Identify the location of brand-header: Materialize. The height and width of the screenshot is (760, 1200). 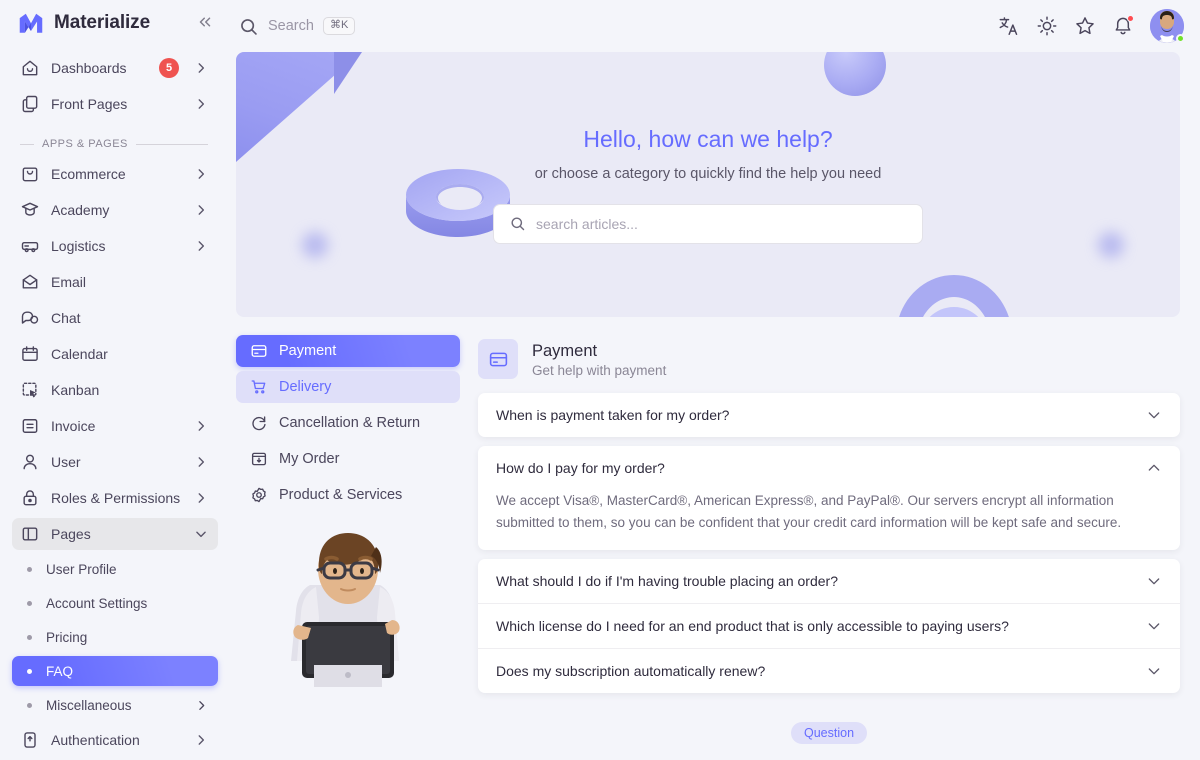
(115, 23).